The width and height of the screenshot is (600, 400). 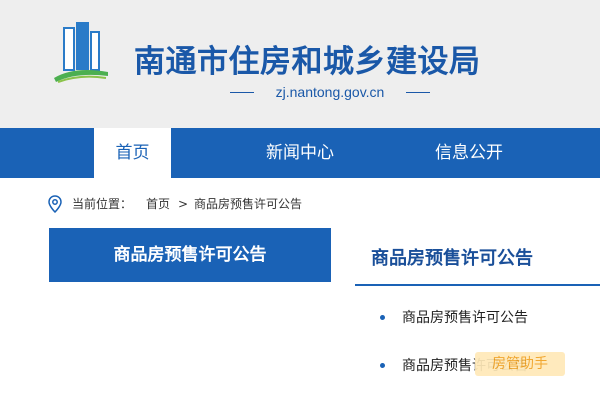 I want to click on domain-divider-right, so click(x=418, y=92).